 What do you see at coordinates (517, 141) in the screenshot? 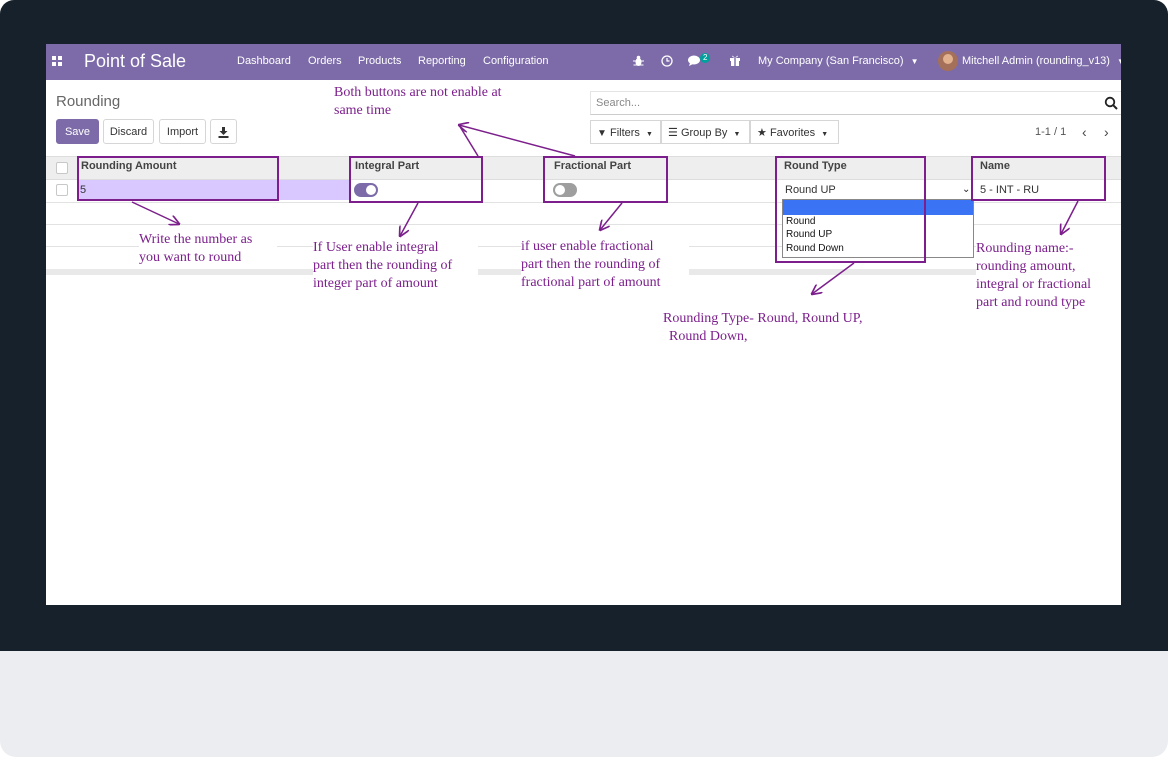
I see `arrow-both-buttons-right` at bounding box center [517, 141].